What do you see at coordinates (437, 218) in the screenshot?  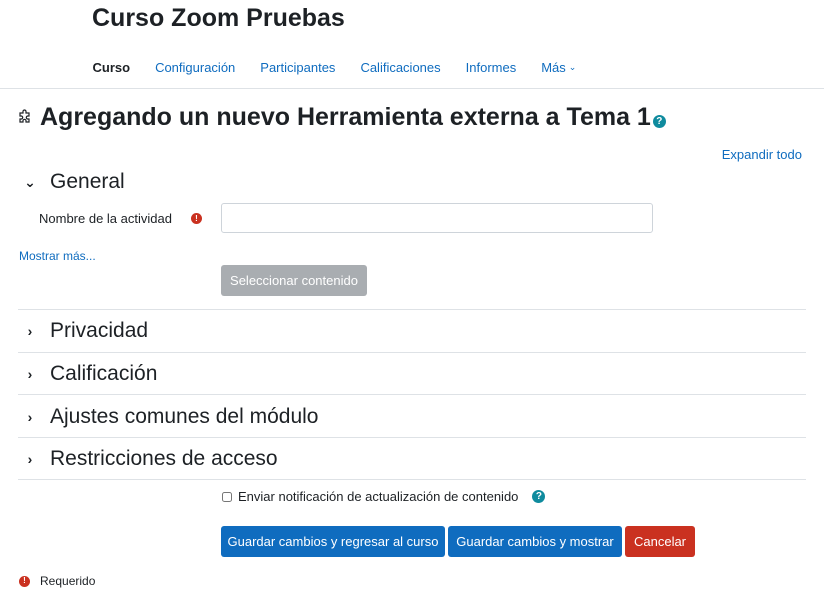 I see `activity-name-input` at bounding box center [437, 218].